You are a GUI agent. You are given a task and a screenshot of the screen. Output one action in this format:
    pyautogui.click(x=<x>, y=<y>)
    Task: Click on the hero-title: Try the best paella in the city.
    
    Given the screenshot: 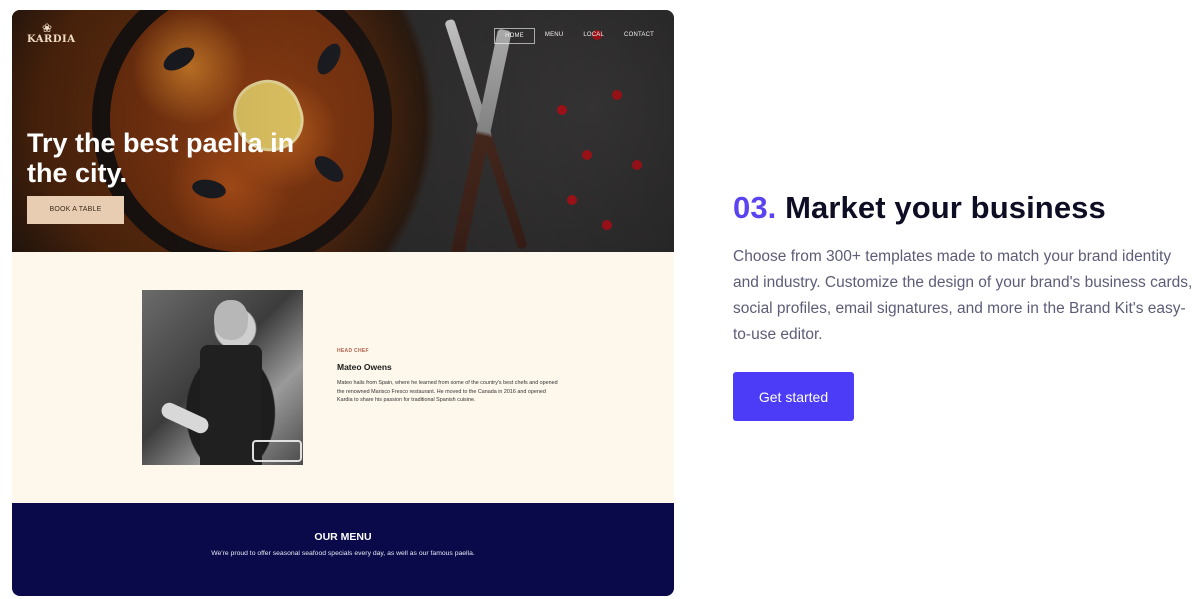 What is the action you would take?
    pyautogui.click(x=161, y=158)
    